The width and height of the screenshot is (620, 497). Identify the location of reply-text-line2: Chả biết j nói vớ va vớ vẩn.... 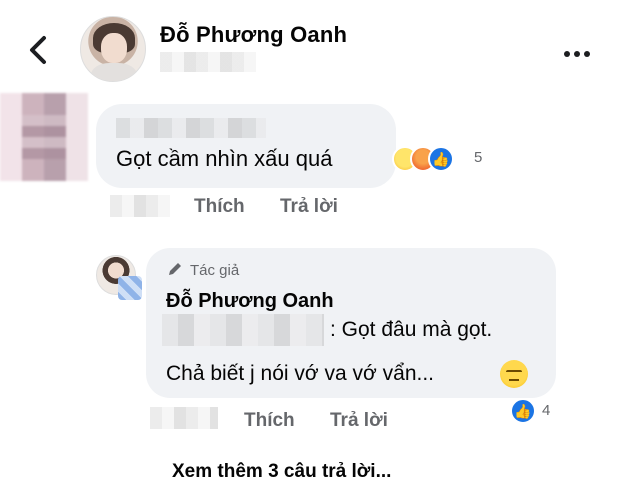
(300, 373).